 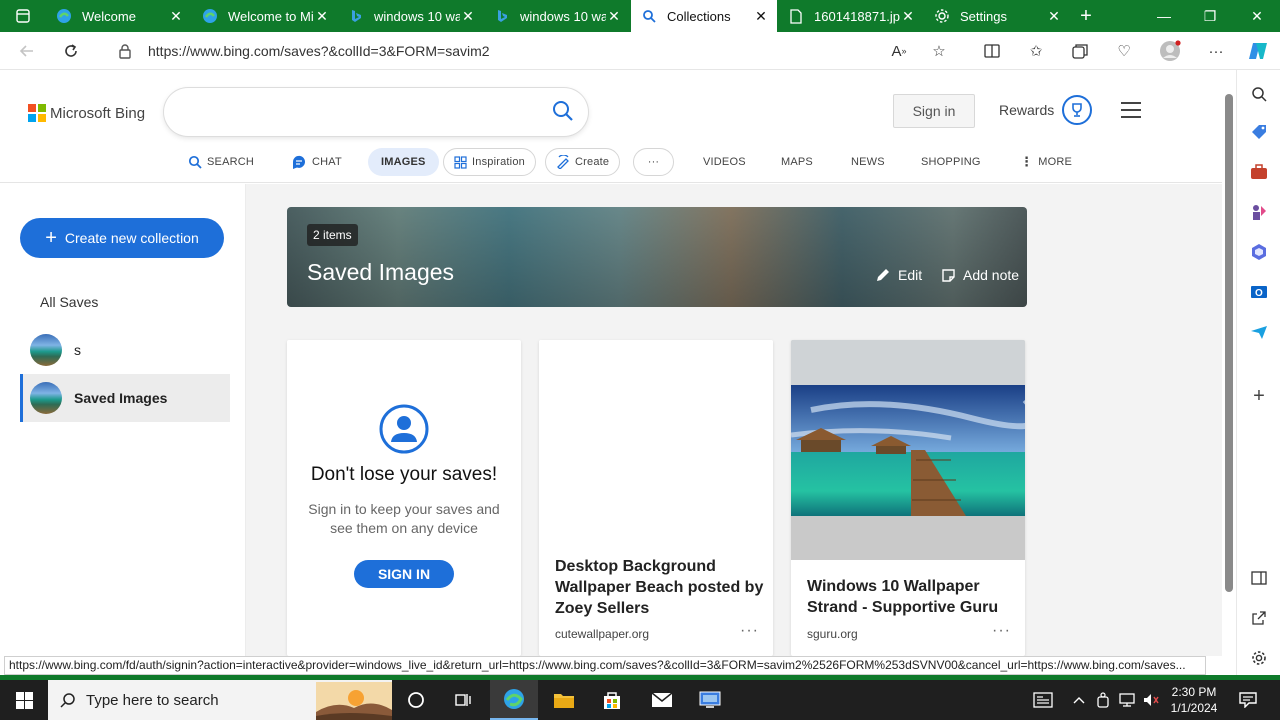 I want to click on news-widget-icon, so click(x=1043, y=700).